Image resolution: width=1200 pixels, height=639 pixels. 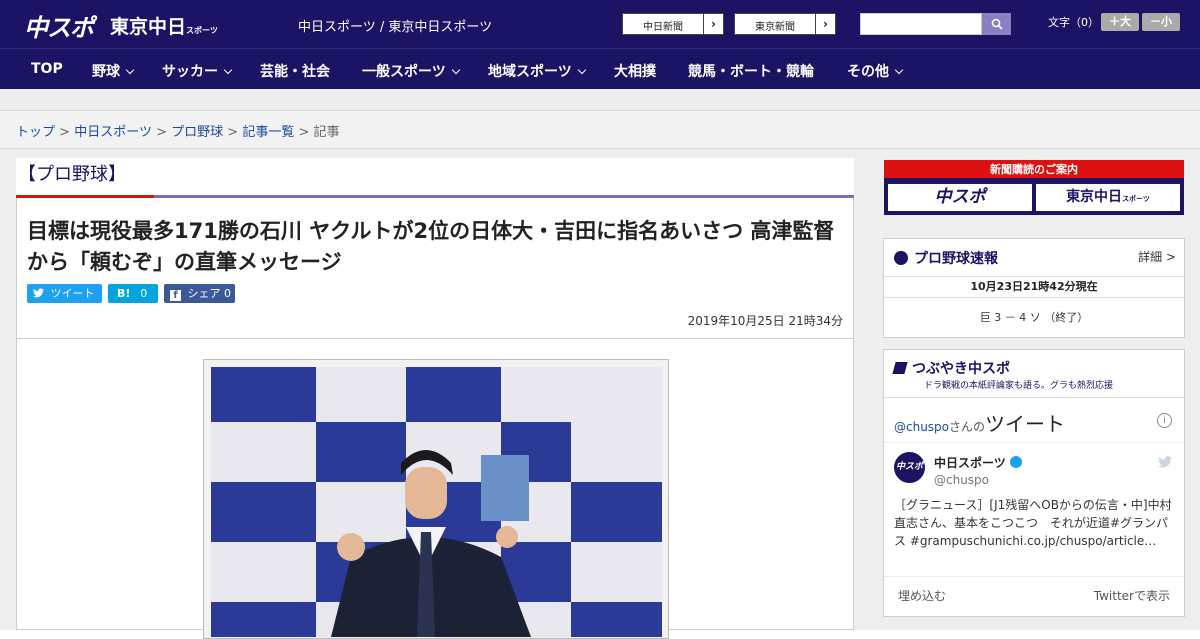 I want to click on nav-sumo: 大相撲, so click(x=635, y=71).